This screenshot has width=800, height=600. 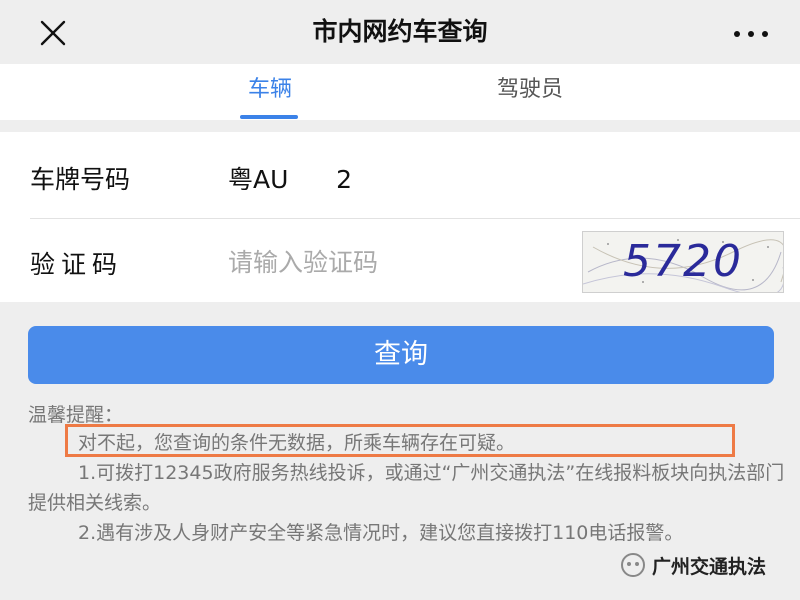 What do you see at coordinates (290, 178) in the screenshot?
I see `plate-number-field: 粤AU 2` at bounding box center [290, 178].